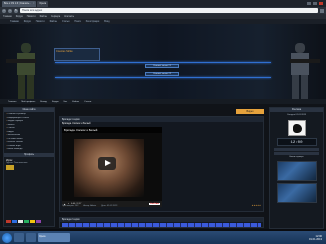 This screenshot has height=244, width=326. What do you see at coordinates (109, 206) in the screenshot?
I see `post-date: Дата: 01.01.2013` at bounding box center [109, 206].